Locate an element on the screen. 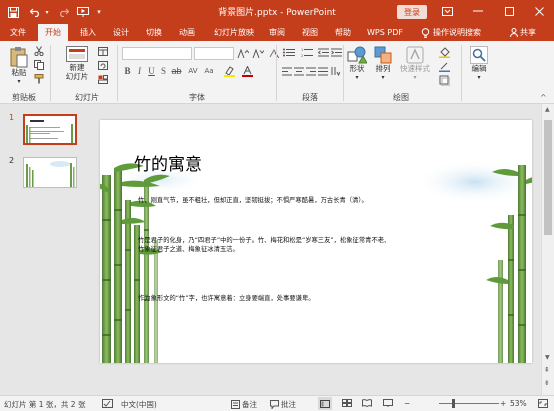 The height and width of the screenshot is (411, 554). tab-file: 文件 is located at coordinates (18, 32).